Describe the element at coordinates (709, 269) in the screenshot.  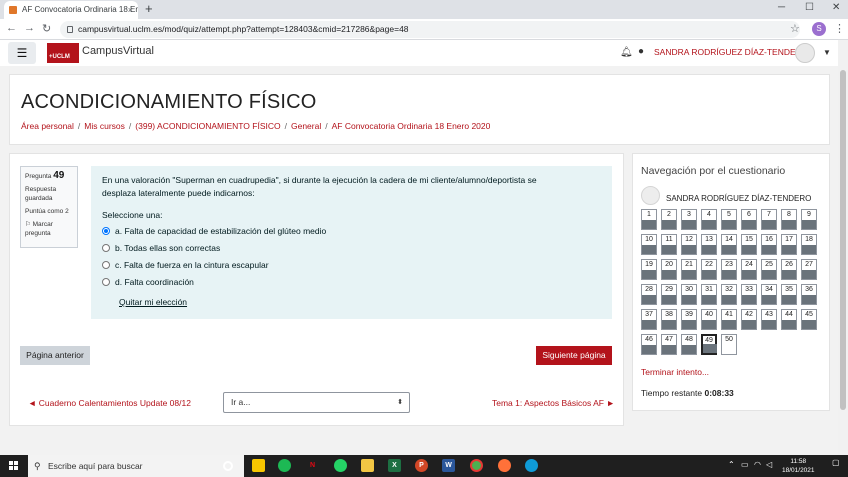
I see `question-nav-button: 22` at that location.